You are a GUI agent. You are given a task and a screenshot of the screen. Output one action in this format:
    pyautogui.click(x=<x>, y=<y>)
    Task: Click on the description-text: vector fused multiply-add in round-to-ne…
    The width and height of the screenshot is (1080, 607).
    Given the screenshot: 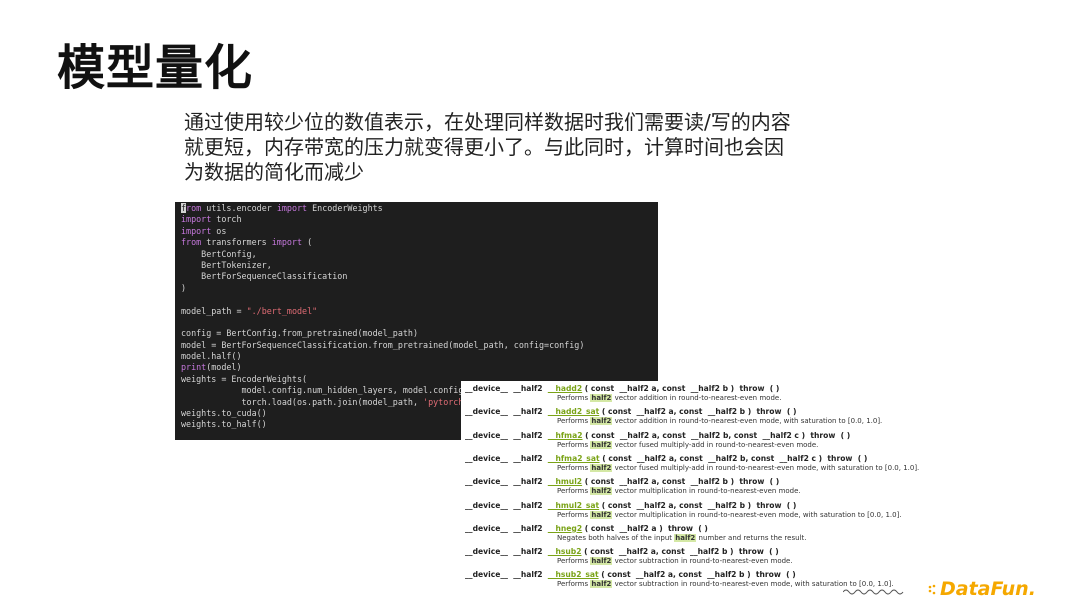 What is the action you would take?
    pyautogui.click(x=715, y=444)
    